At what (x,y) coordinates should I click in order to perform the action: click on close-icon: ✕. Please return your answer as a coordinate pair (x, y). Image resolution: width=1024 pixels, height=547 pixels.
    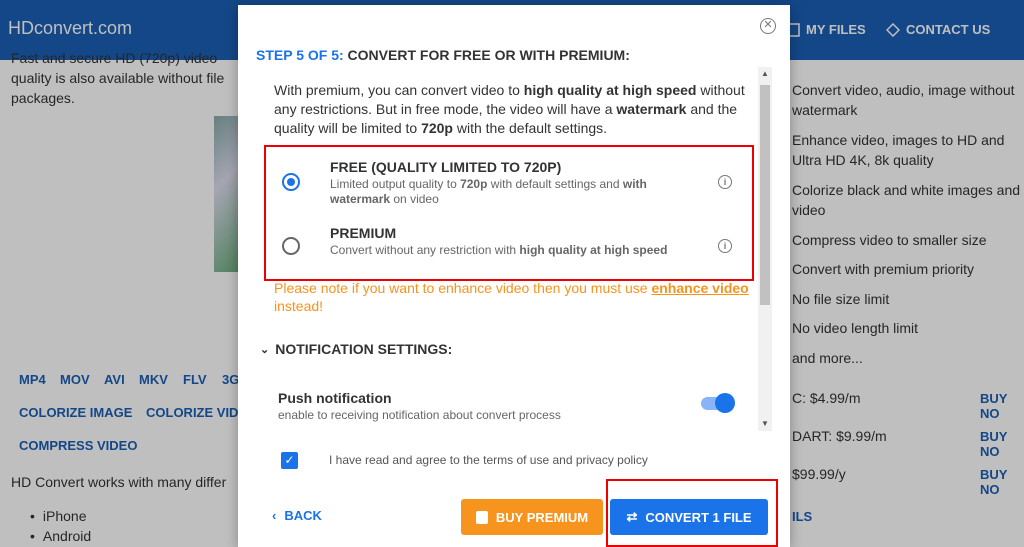
    Looking at the image, I should click on (768, 26).